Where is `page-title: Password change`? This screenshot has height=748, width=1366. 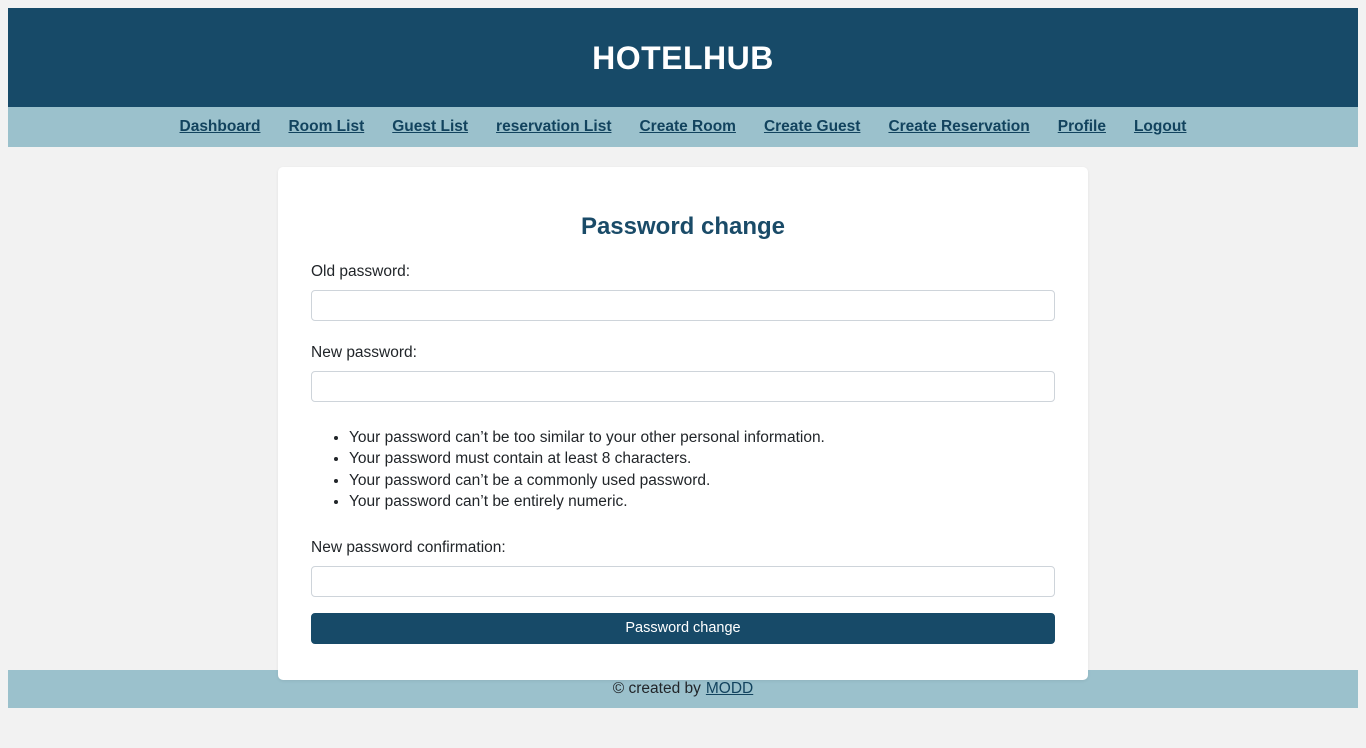 page-title: Password change is located at coordinates (683, 226).